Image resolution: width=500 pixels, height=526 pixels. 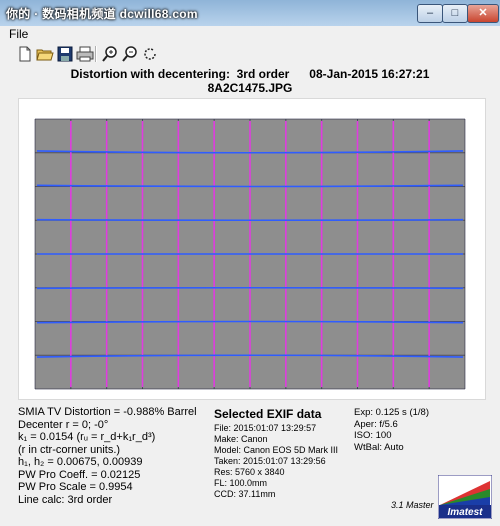 What do you see at coordinates (63, 424) in the screenshot?
I see `decenter-text: Decenter r = 0; -0°` at bounding box center [63, 424].